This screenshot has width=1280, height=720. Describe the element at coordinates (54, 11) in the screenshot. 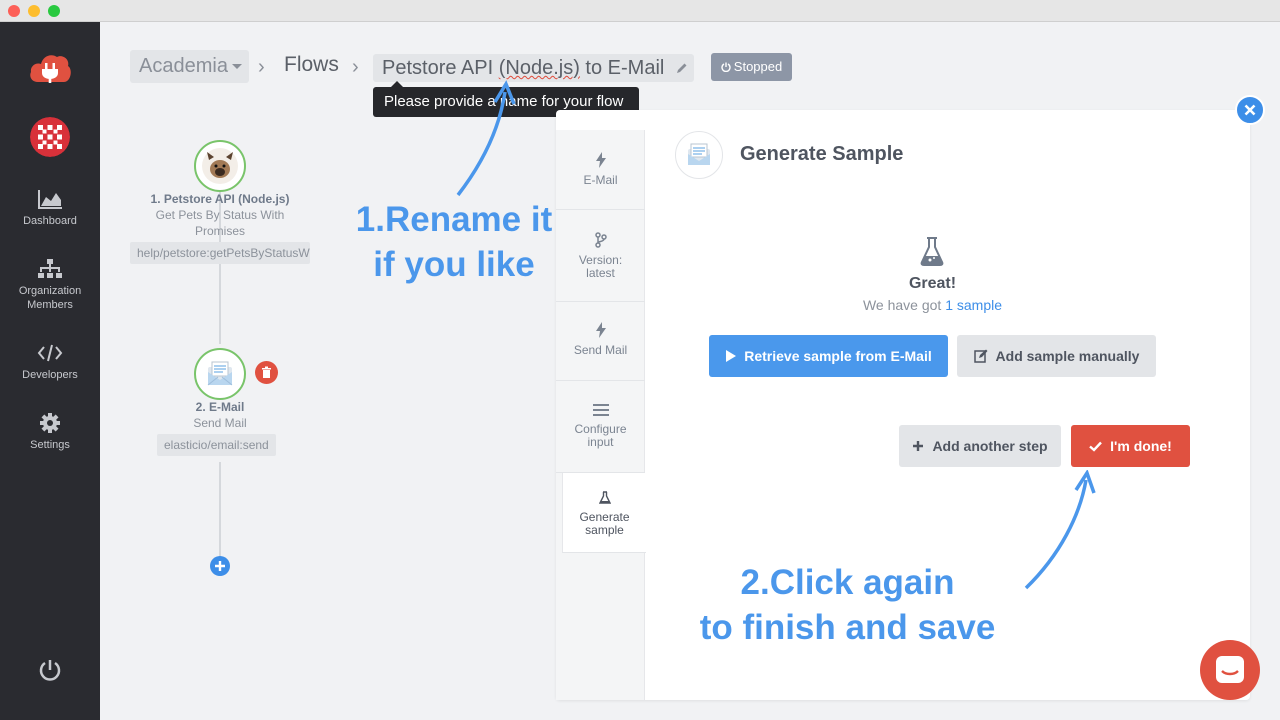

I see `window-zoom-button` at that location.